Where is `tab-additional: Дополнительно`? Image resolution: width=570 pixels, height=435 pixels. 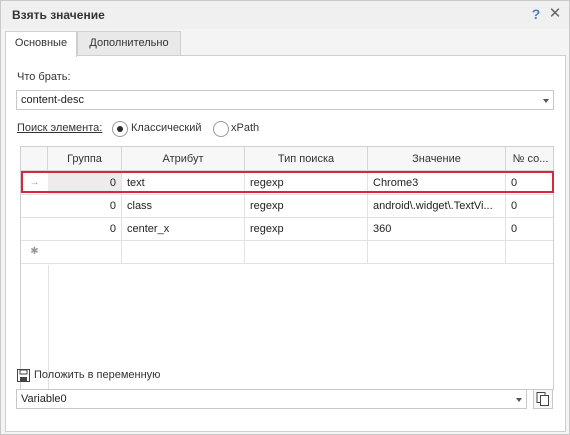
tab-additional: Дополнительно is located at coordinates (129, 43).